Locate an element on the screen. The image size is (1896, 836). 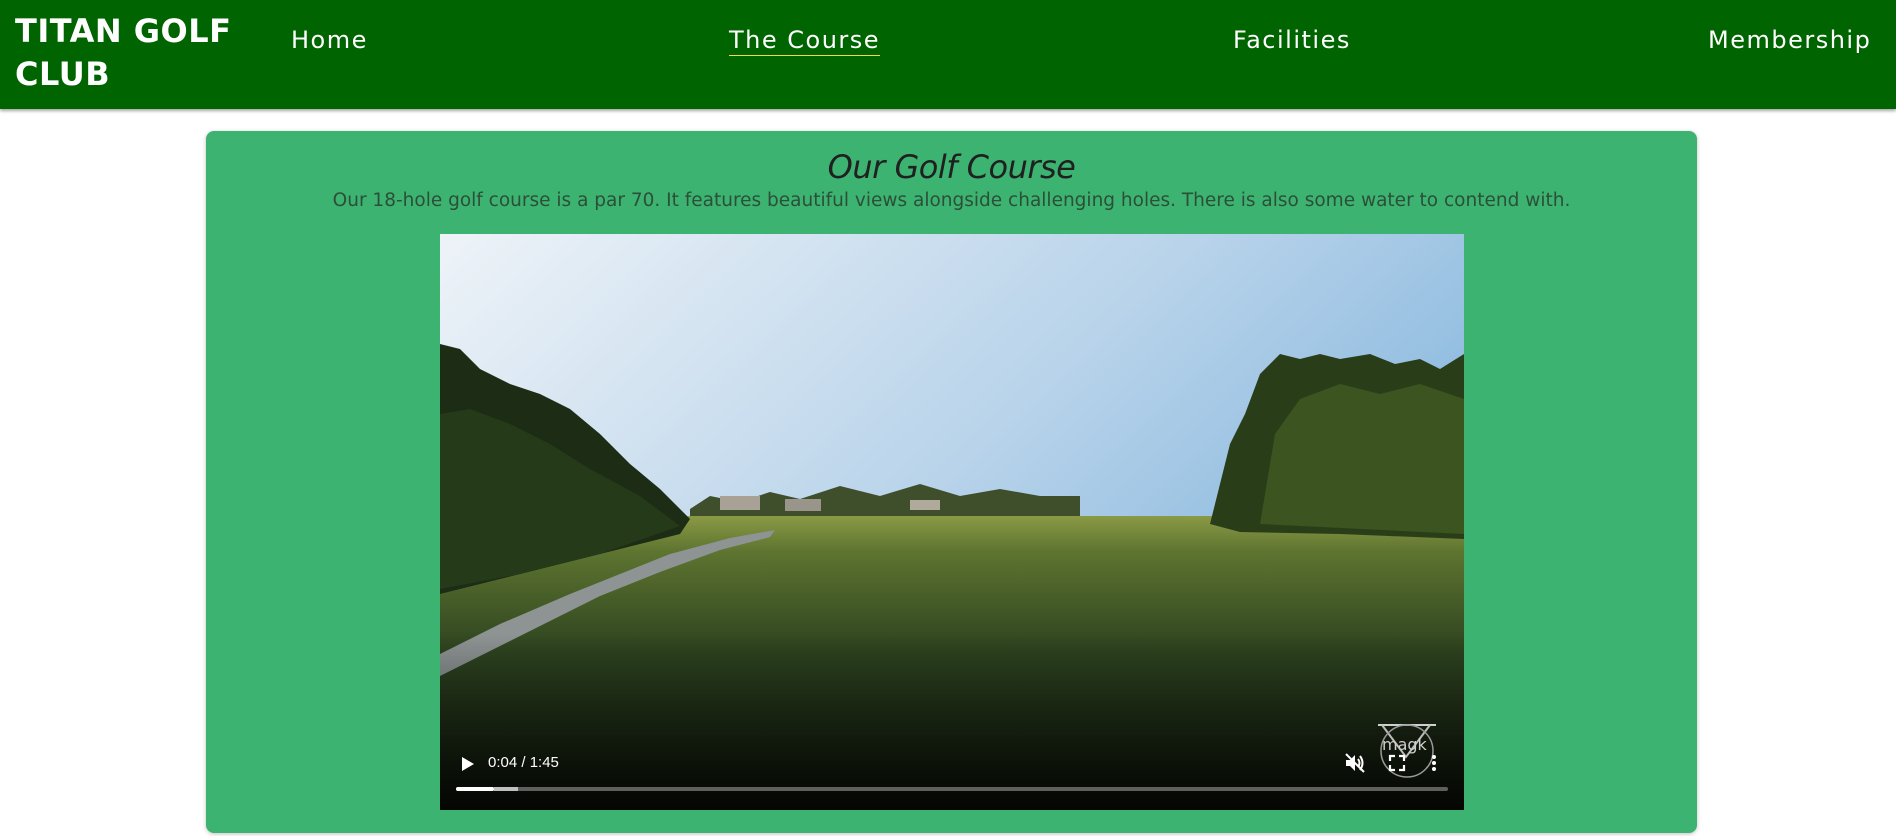
progress-buffered is located at coordinates (506, 789).